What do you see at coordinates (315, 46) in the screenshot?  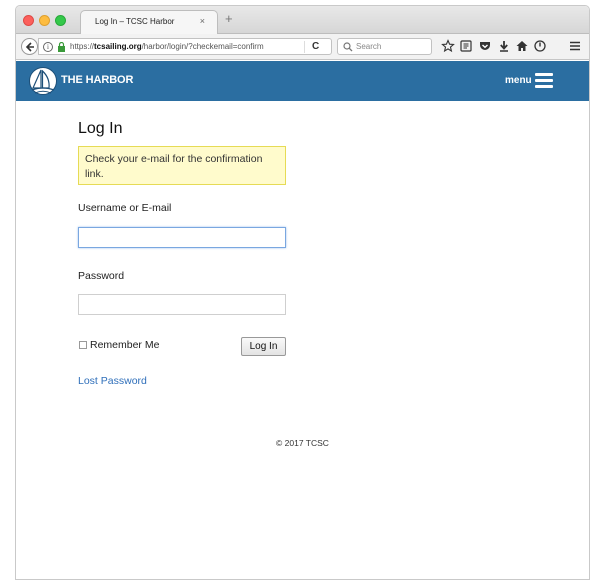 I see `reload-icon: C` at bounding box center [315, 46].